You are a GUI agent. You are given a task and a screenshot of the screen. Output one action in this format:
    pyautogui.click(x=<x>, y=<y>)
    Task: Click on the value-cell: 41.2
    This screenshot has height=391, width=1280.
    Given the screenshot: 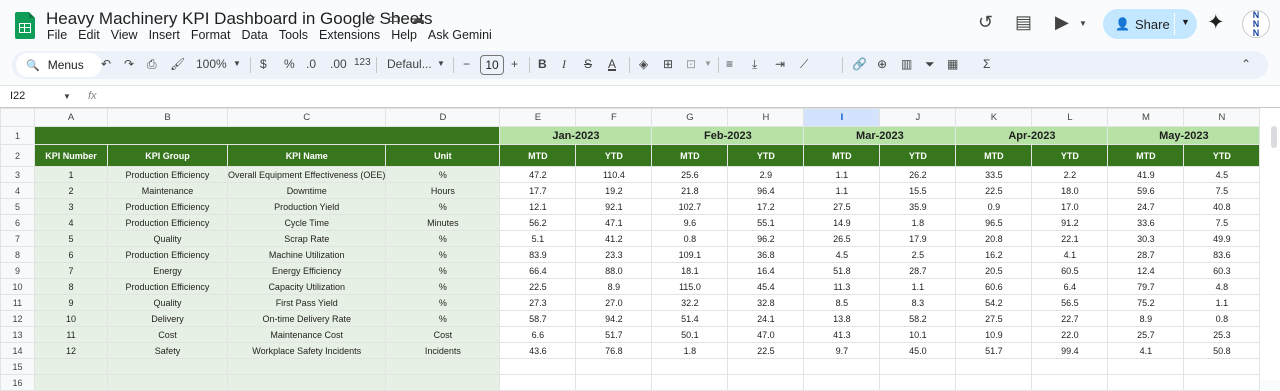 What is the action you would take?
    pyautogui.click(x=614, y=238)
    